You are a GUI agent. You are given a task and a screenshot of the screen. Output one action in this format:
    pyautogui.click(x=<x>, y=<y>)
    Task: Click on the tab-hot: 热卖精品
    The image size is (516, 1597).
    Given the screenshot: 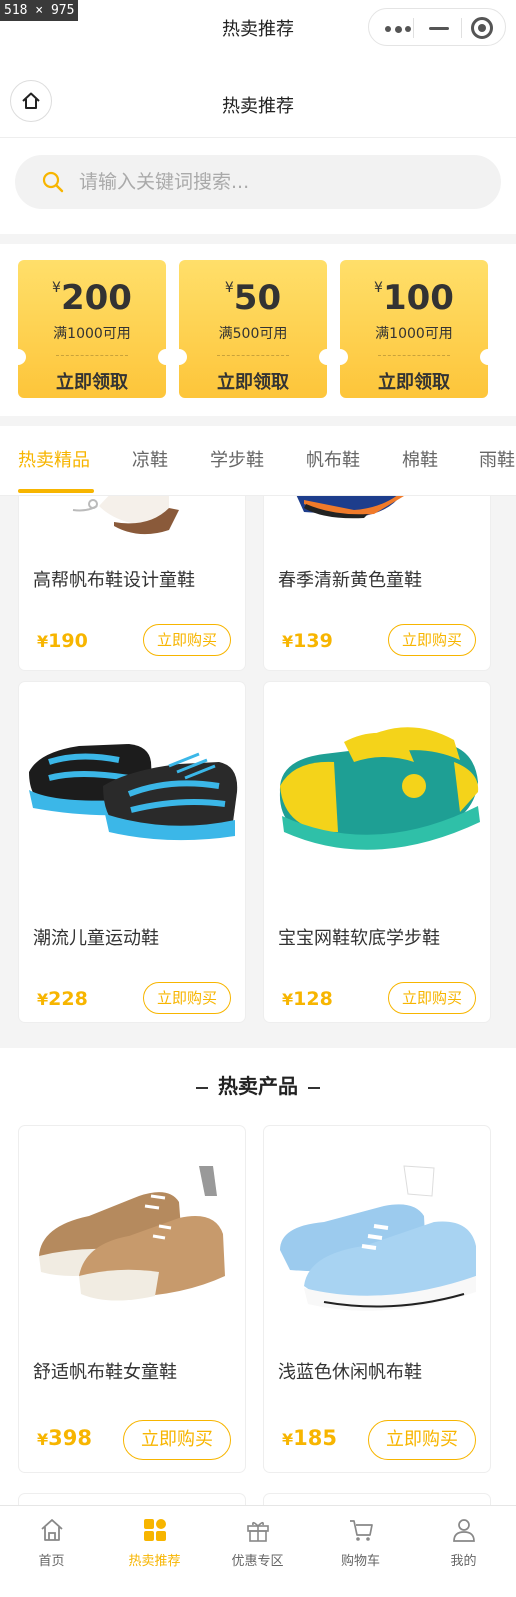 What is the action you would take?
    pyautogui.click(x=54, y=459)
    